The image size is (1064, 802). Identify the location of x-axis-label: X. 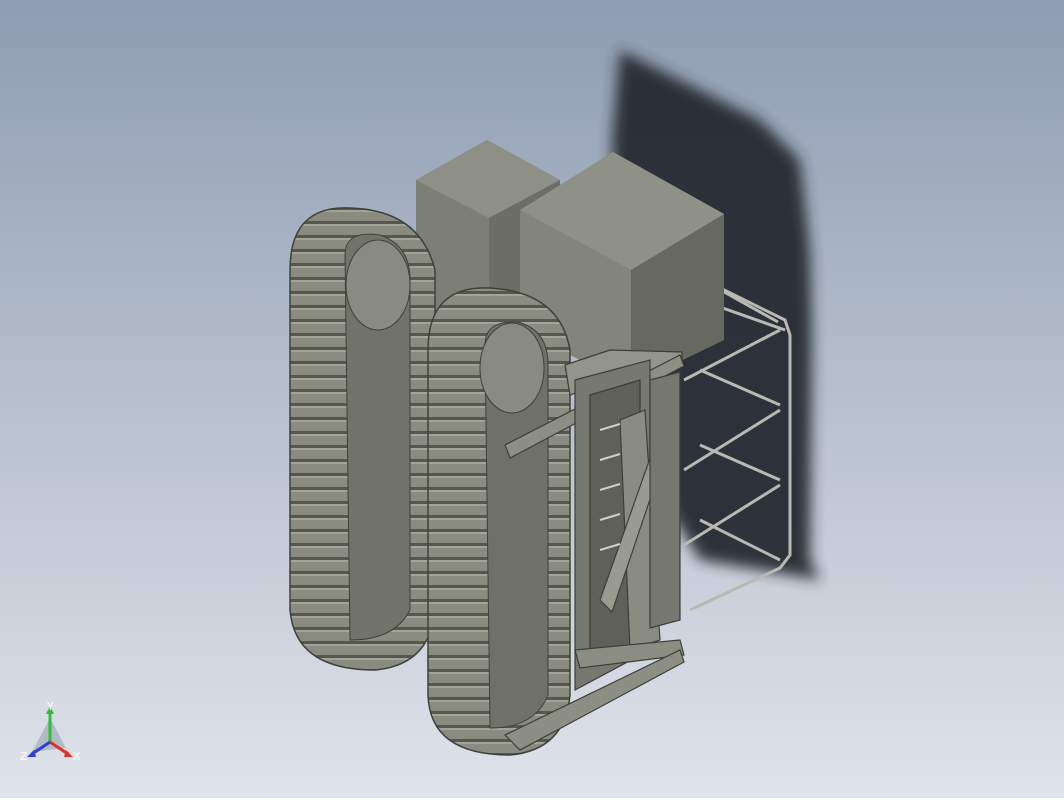
(77, 756).